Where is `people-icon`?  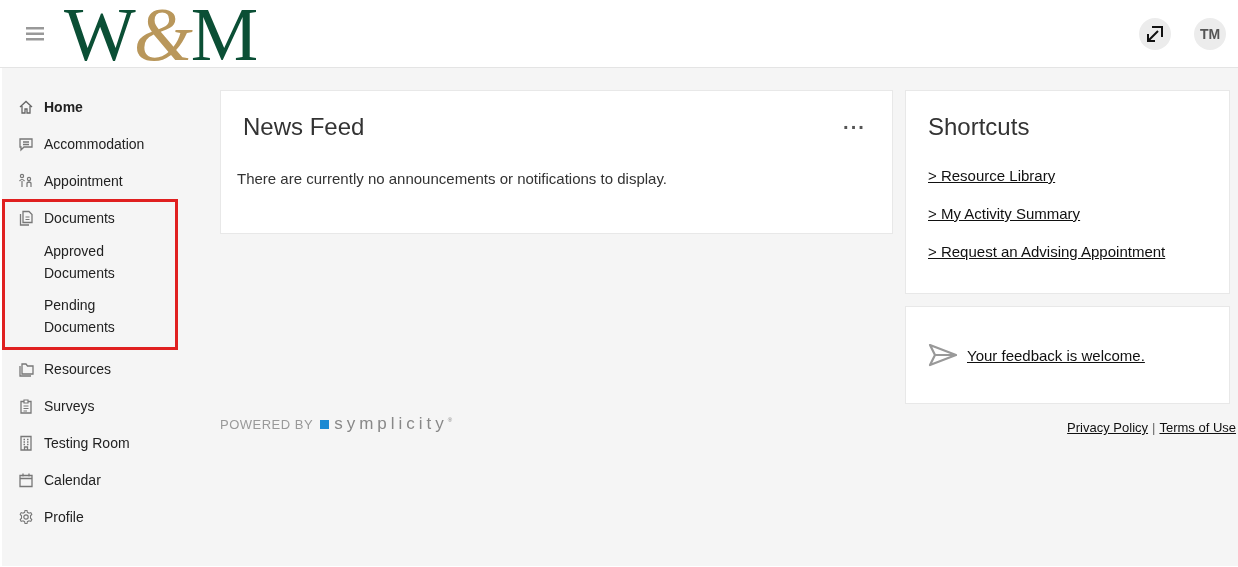
people-icon is located at coordinates (26, 180).